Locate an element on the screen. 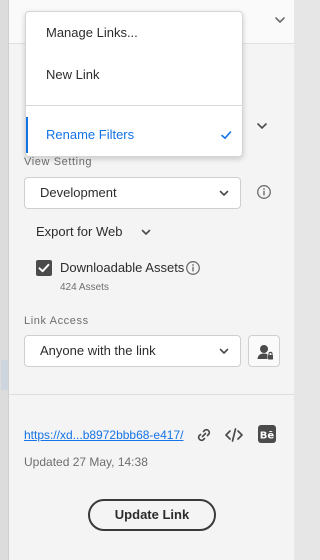 This screenshot has width=320, height=560. export-label: Export for Web is located at coordinates (79, 231).